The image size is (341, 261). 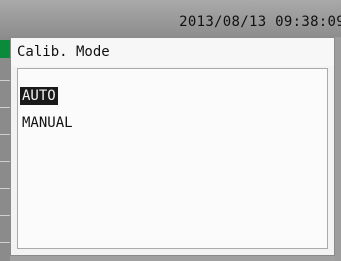 What do you see at coordinates (170, 18) in the screenshot?
I see `status-bar: 2013/08/13 09:38:09` at bounding box center [170, 18].